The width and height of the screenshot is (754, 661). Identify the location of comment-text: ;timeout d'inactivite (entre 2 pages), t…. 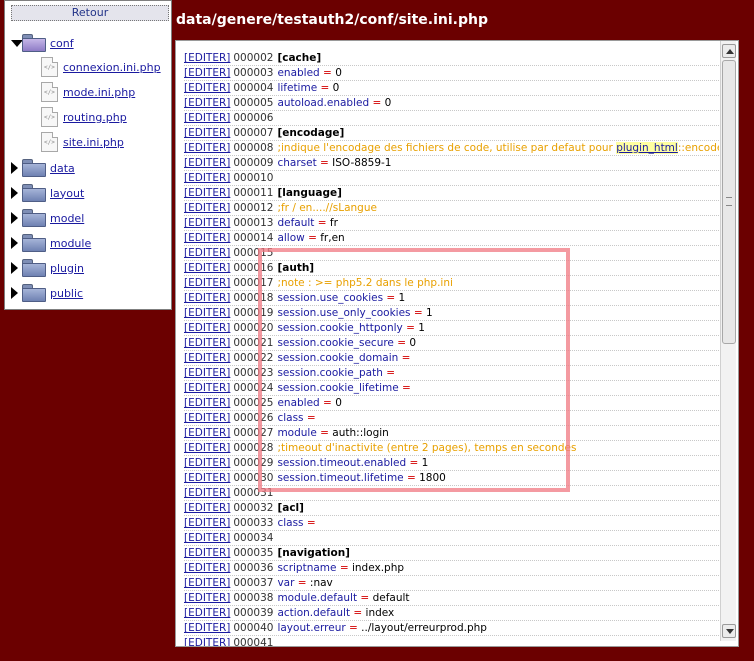
(427, 448).